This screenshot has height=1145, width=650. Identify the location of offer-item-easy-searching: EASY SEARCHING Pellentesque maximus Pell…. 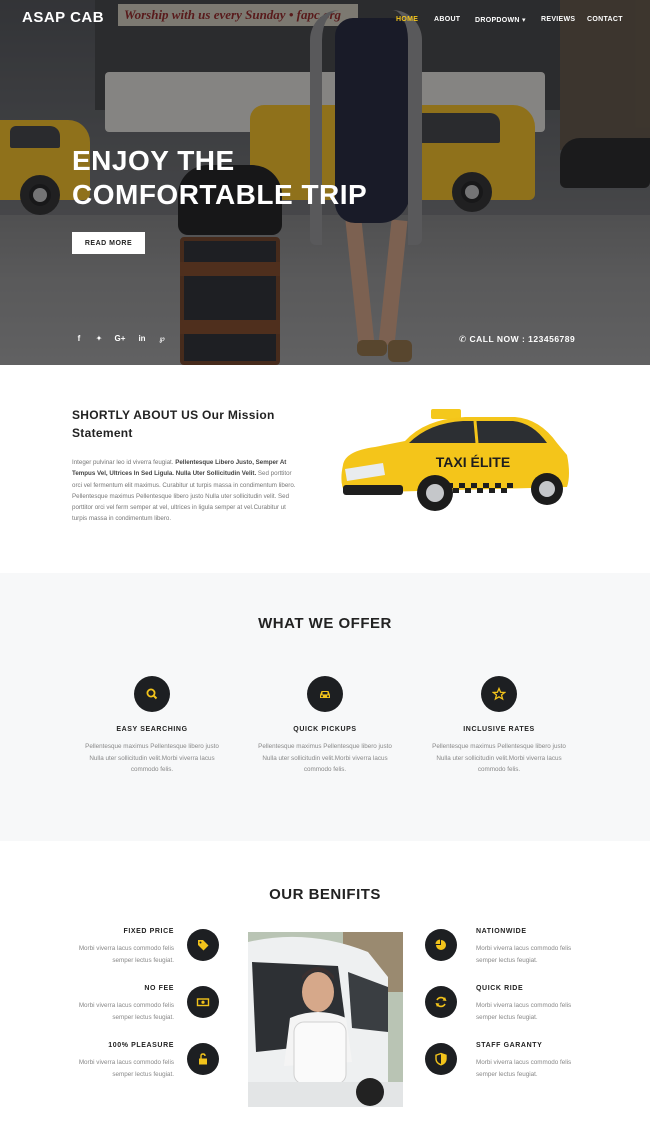
(152, 726).